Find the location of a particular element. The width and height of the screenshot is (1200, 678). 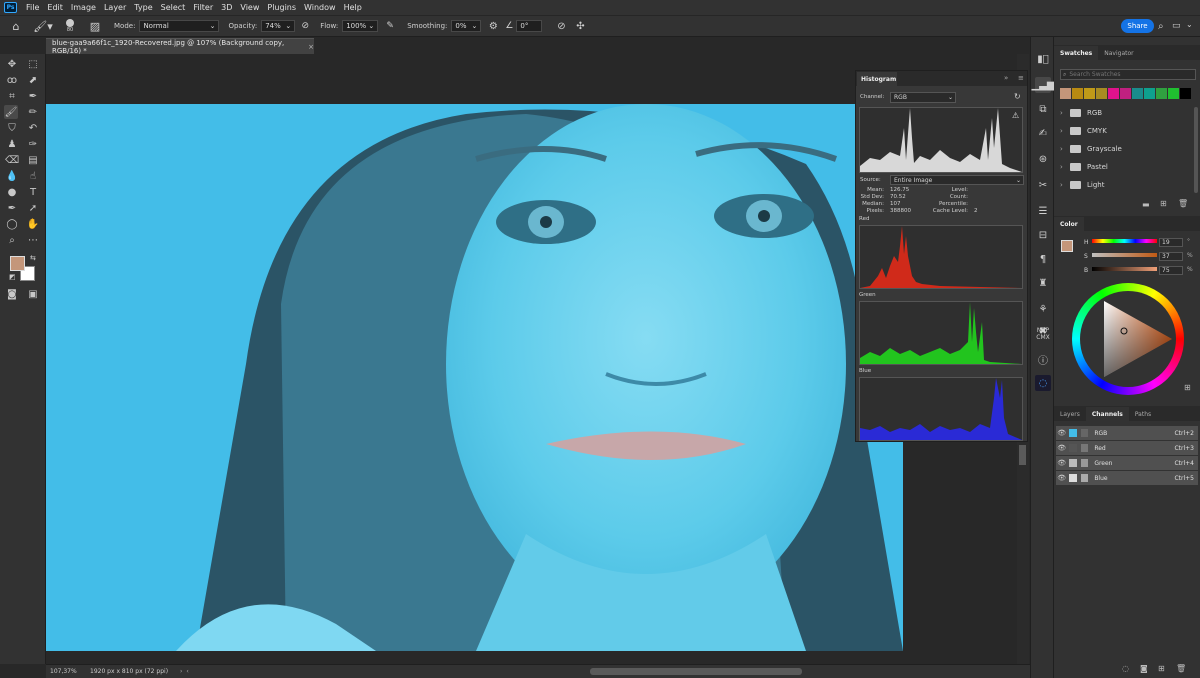

brightness-slider is located at coordinates (1124, 269).